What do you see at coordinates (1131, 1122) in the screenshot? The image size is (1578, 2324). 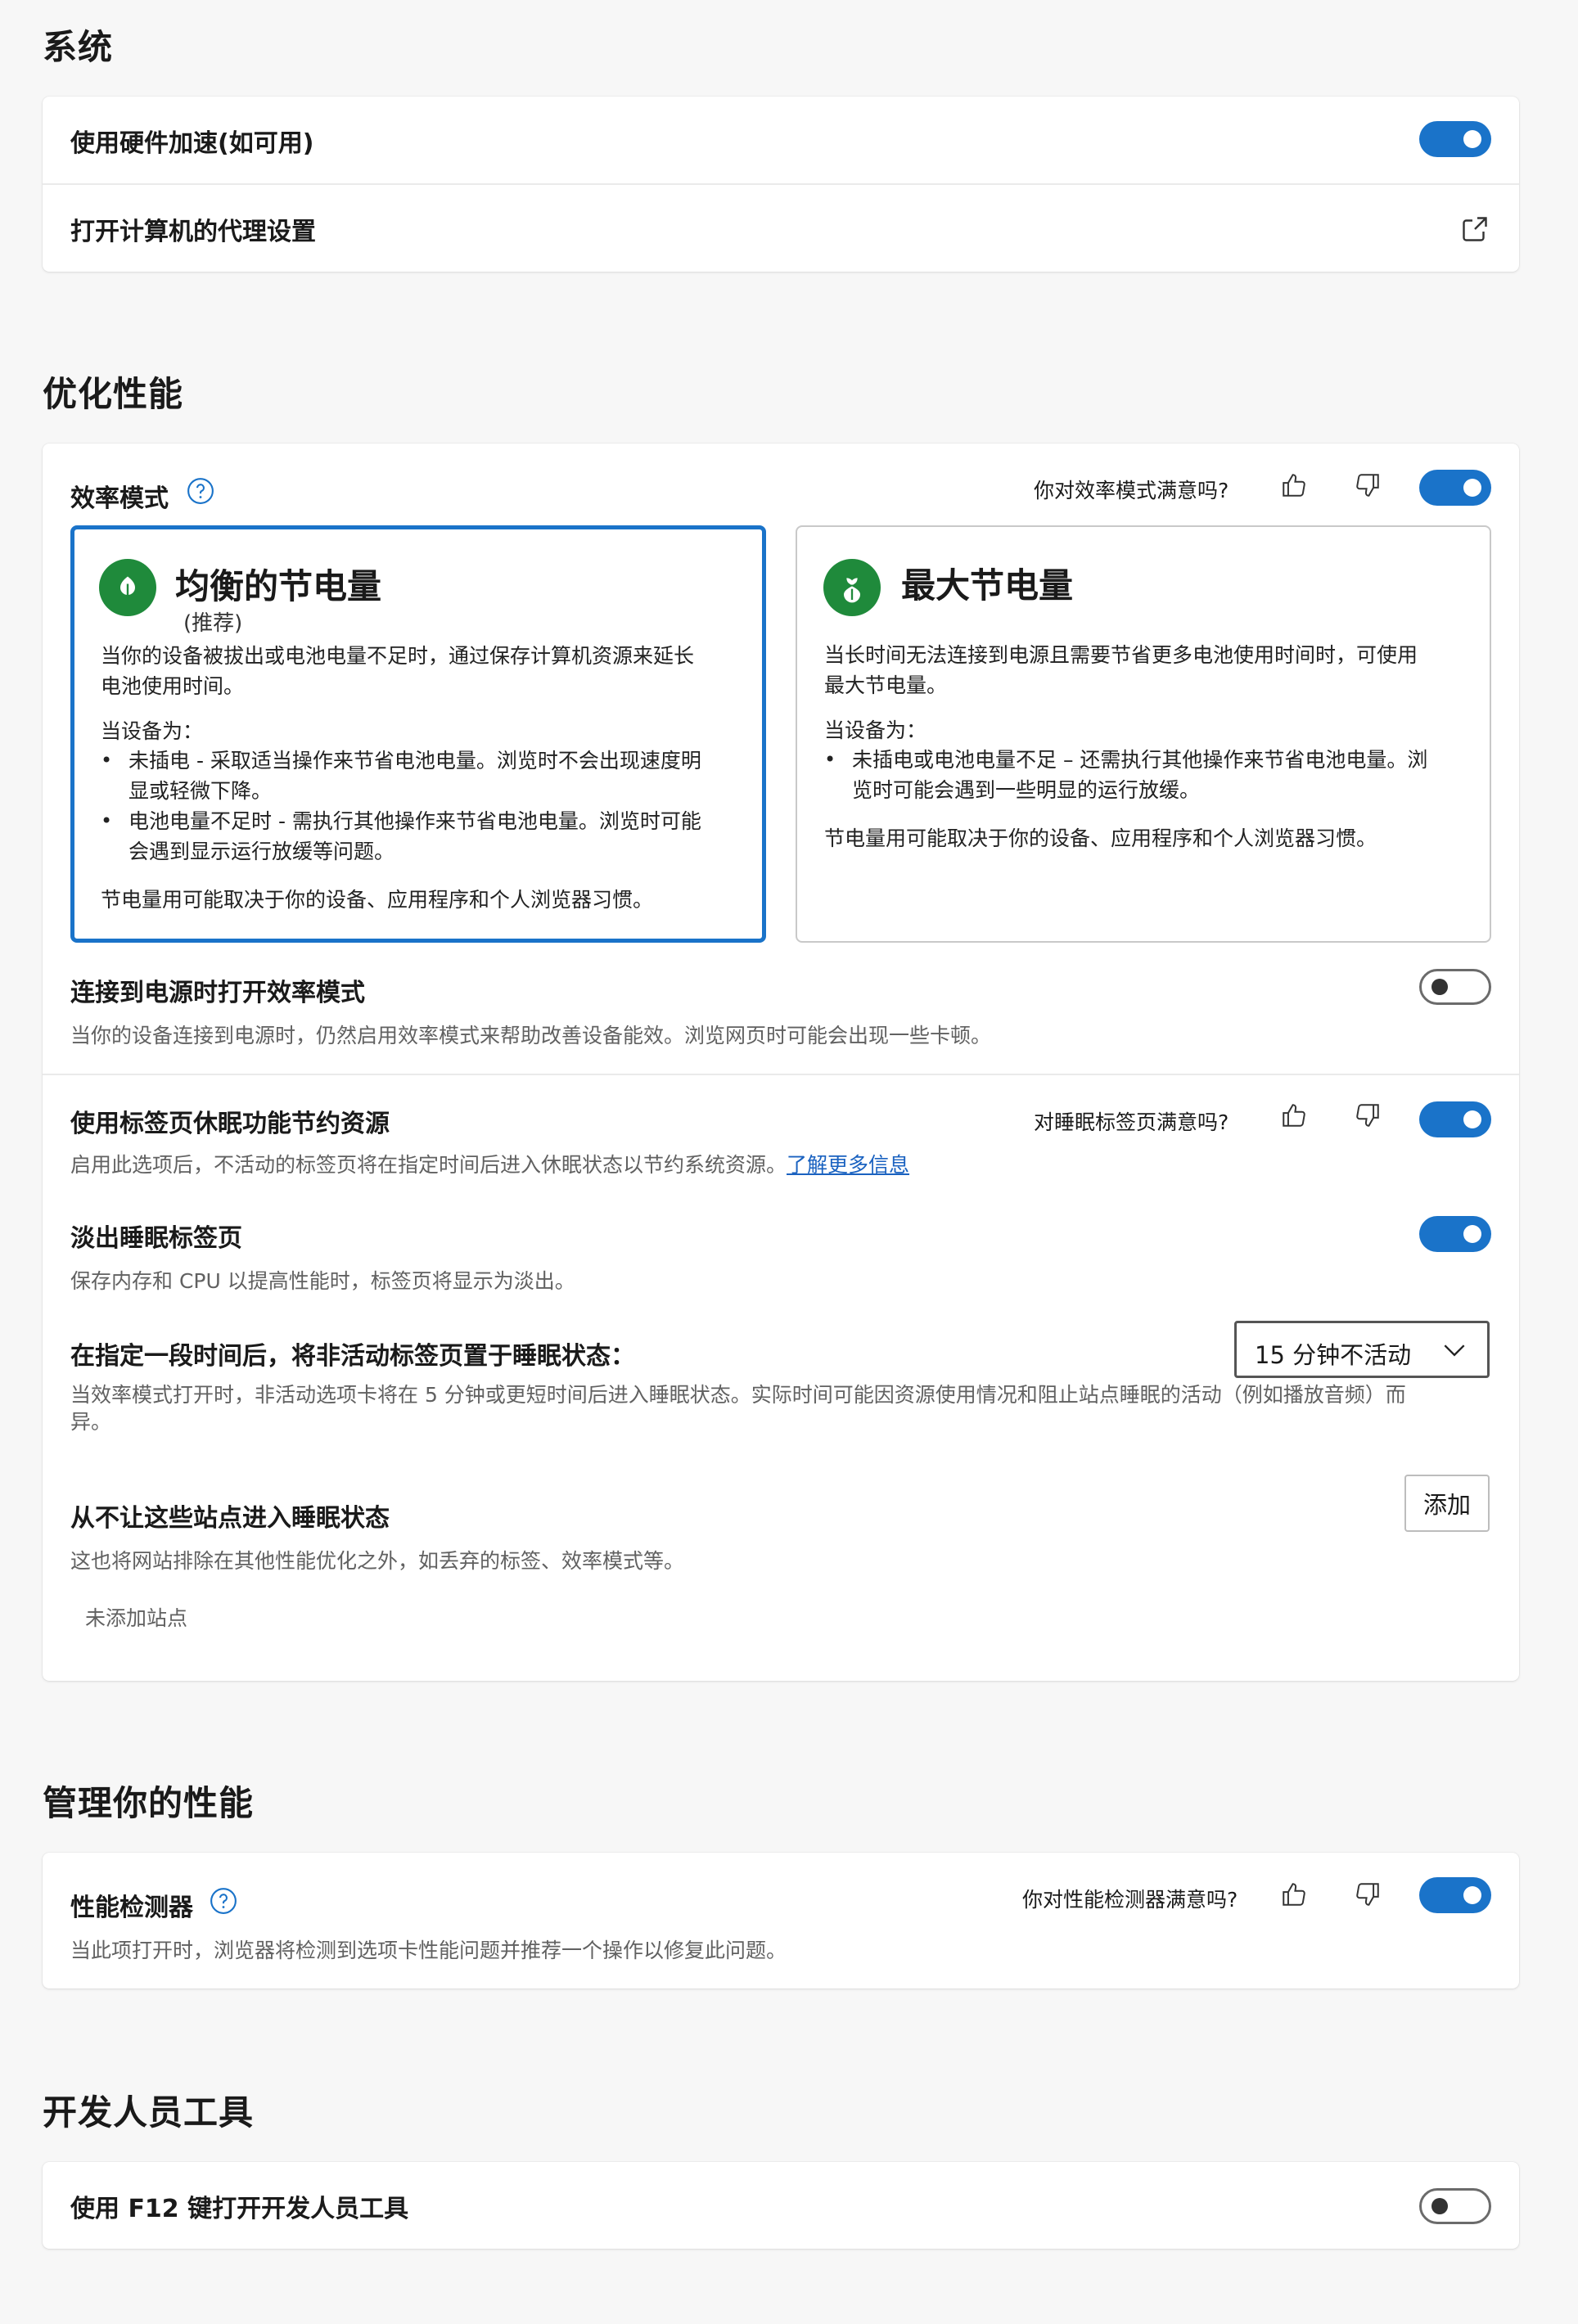 I see `sleeping-feedback-question: 对睡眠标签页满意吗?` at bounding box center [1131, 1122].